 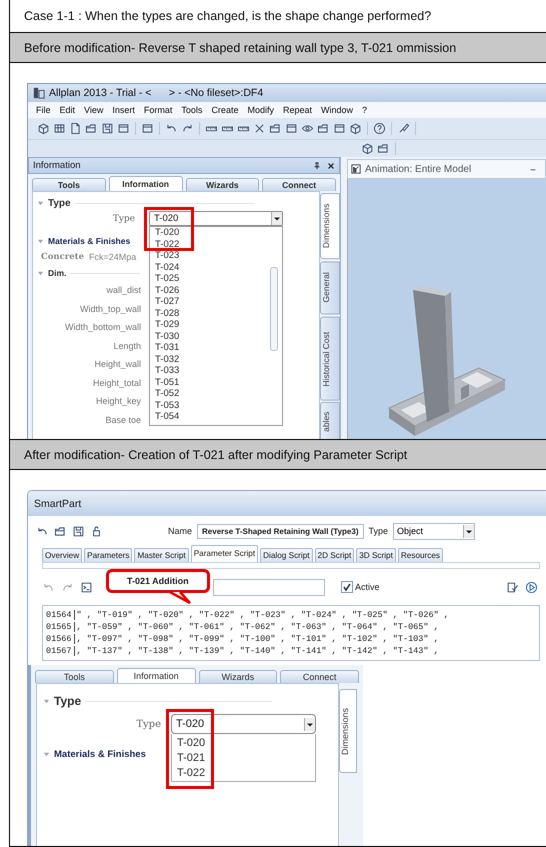 I want to click on menu-item: Edit, so click(x=68, y=110).